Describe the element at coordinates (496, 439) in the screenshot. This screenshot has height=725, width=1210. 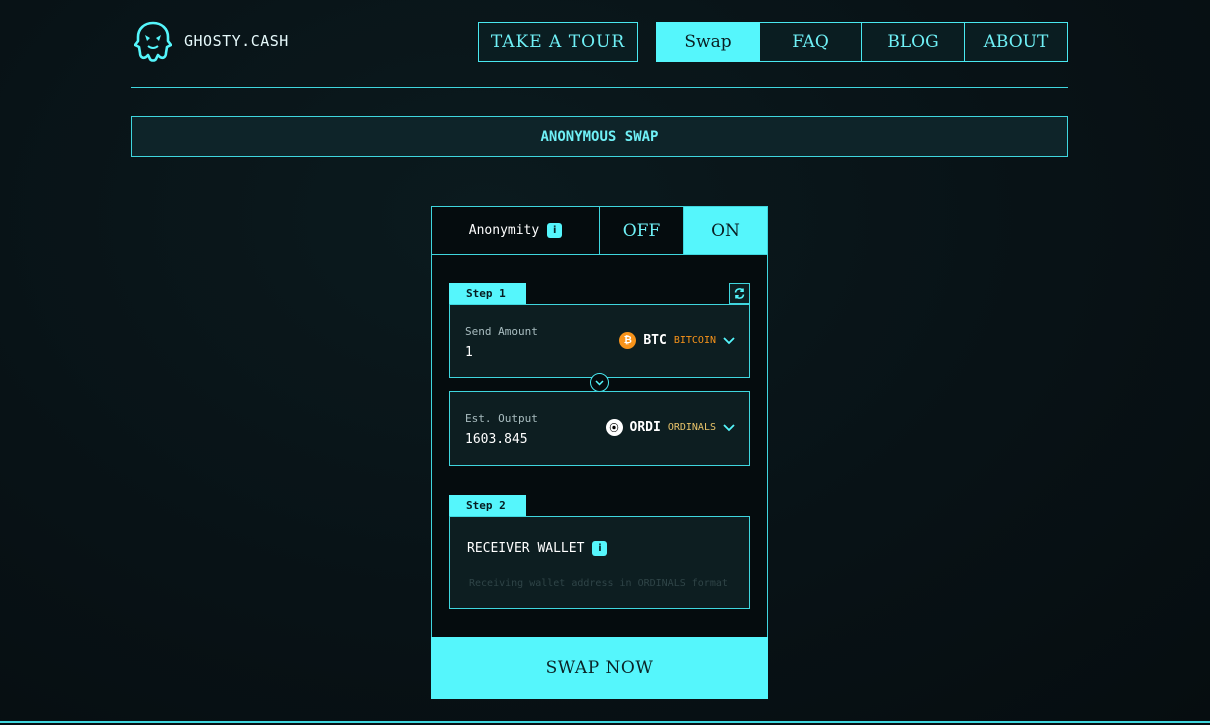
I see `est-output-value: 1603.845` at that location.